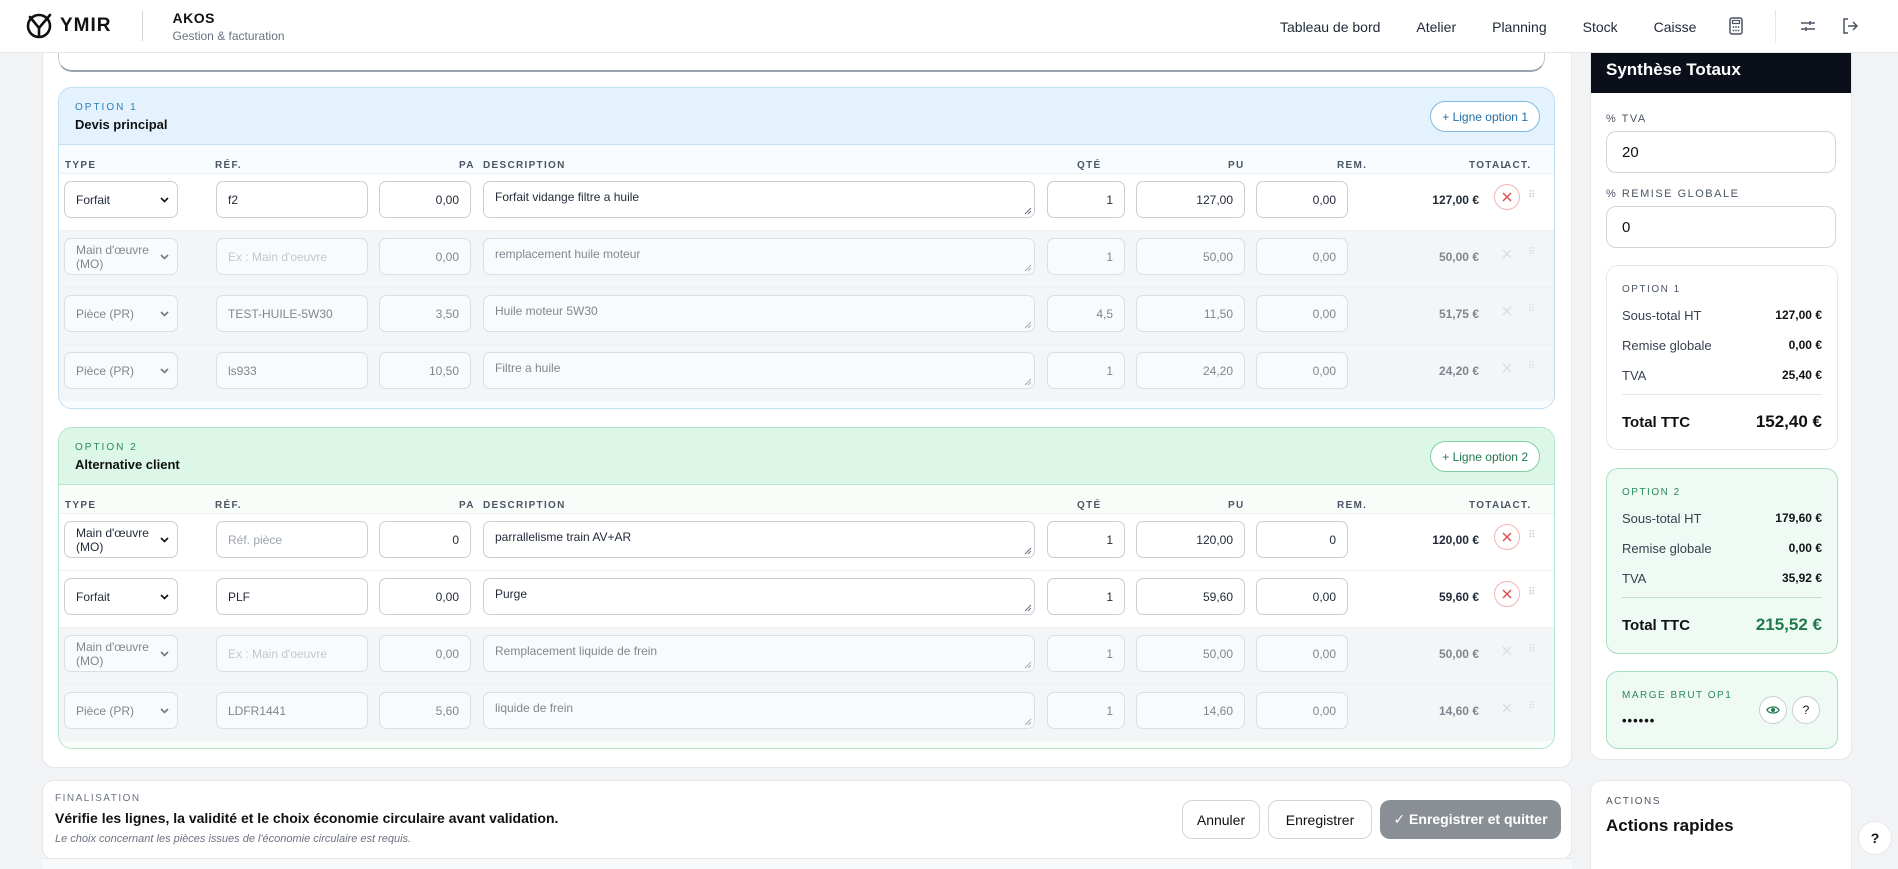  What do you see at coordinates (1221, 819) in the screenshot?
I see `cancel-button: Annuler` at bounding box center [1221, 819].